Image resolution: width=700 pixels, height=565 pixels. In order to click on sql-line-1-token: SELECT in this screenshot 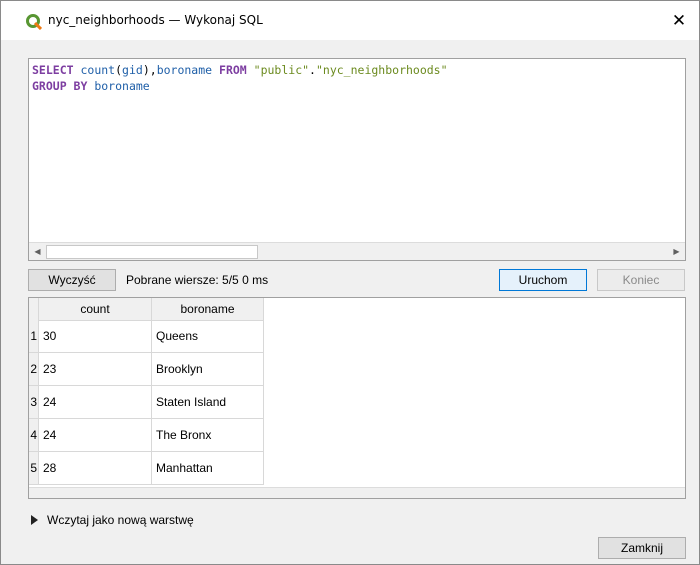, I will do `click(53, 70)`.